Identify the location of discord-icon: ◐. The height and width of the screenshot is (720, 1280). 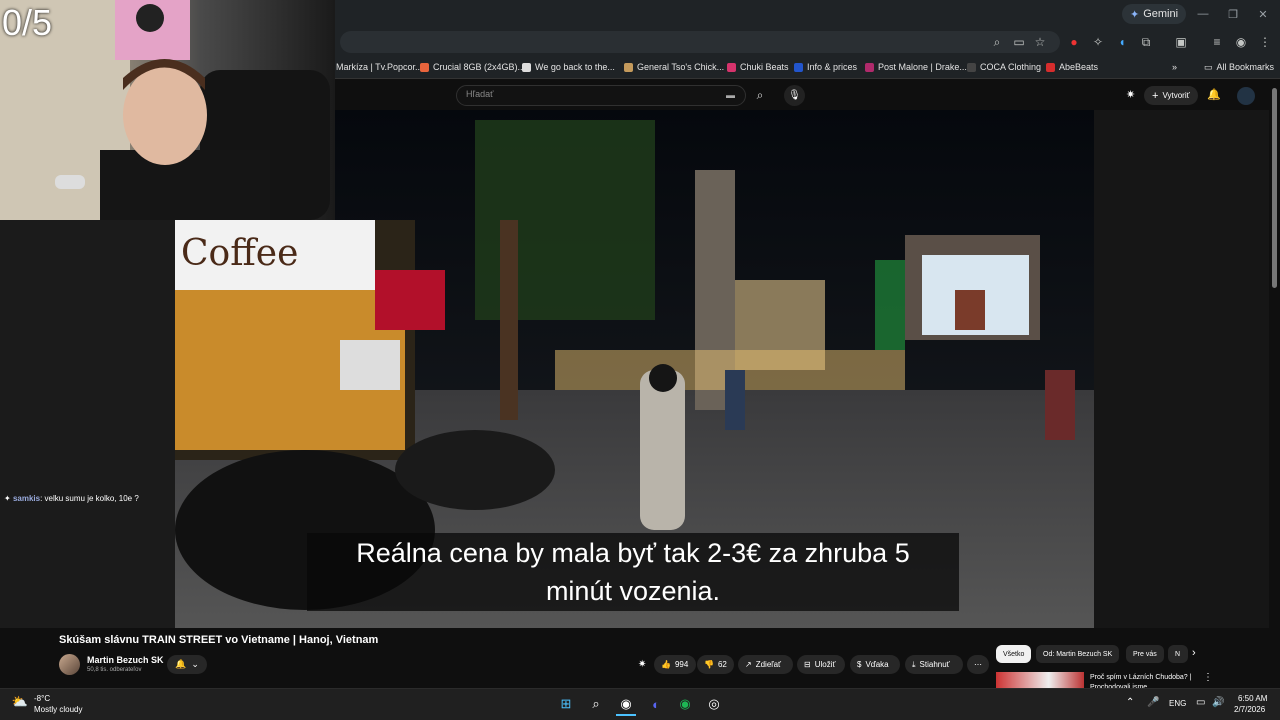
(656, 704).